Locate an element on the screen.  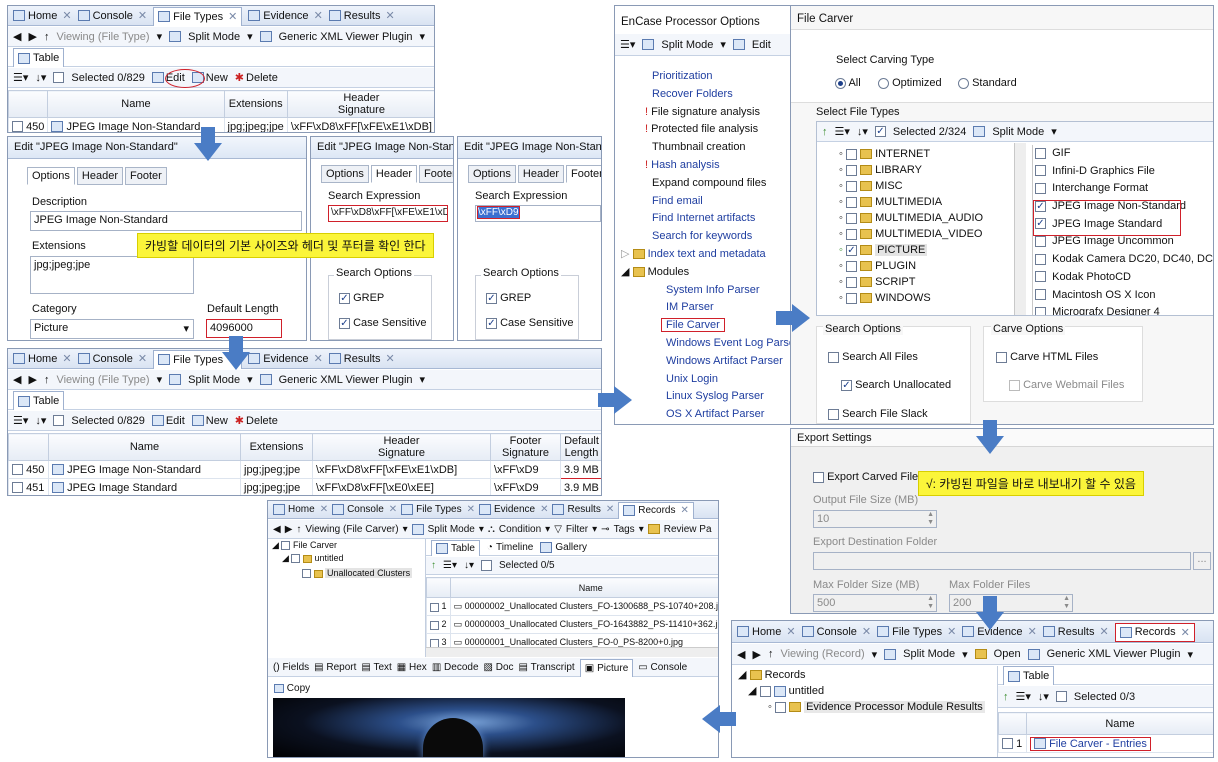
carving-option-optimized: Optimized is located at coordinates (910, 83).